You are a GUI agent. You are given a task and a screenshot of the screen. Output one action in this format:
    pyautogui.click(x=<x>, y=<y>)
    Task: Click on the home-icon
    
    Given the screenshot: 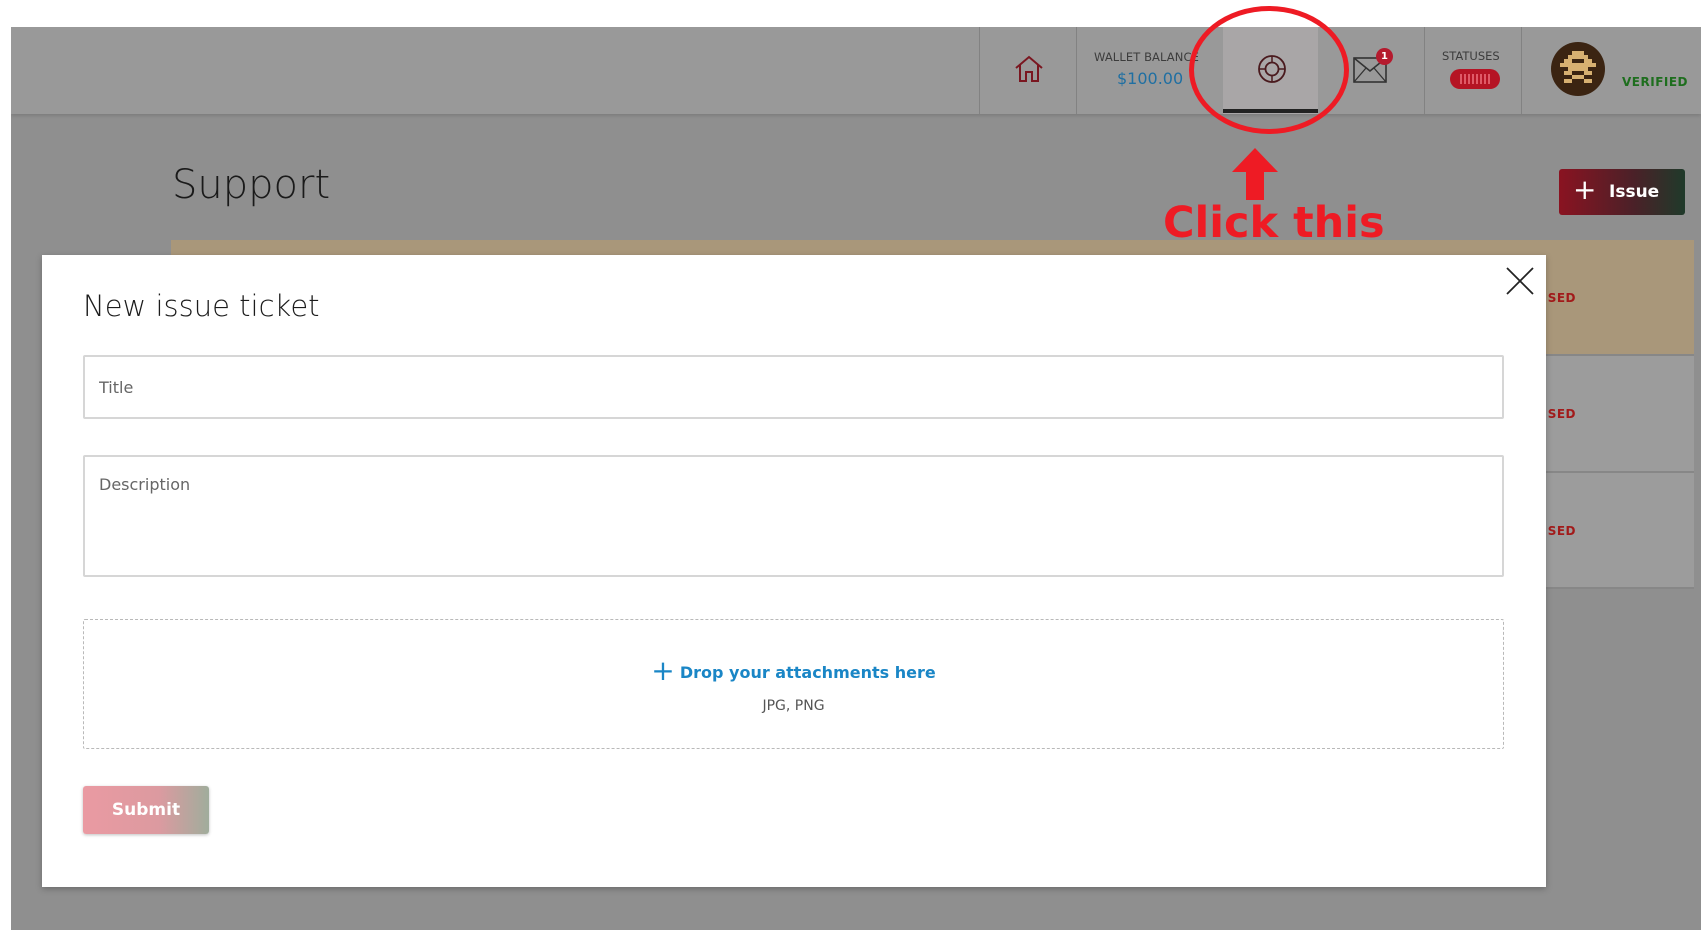 What is the action you would take?
    pyautogui.click(x=1029, y=68)
    